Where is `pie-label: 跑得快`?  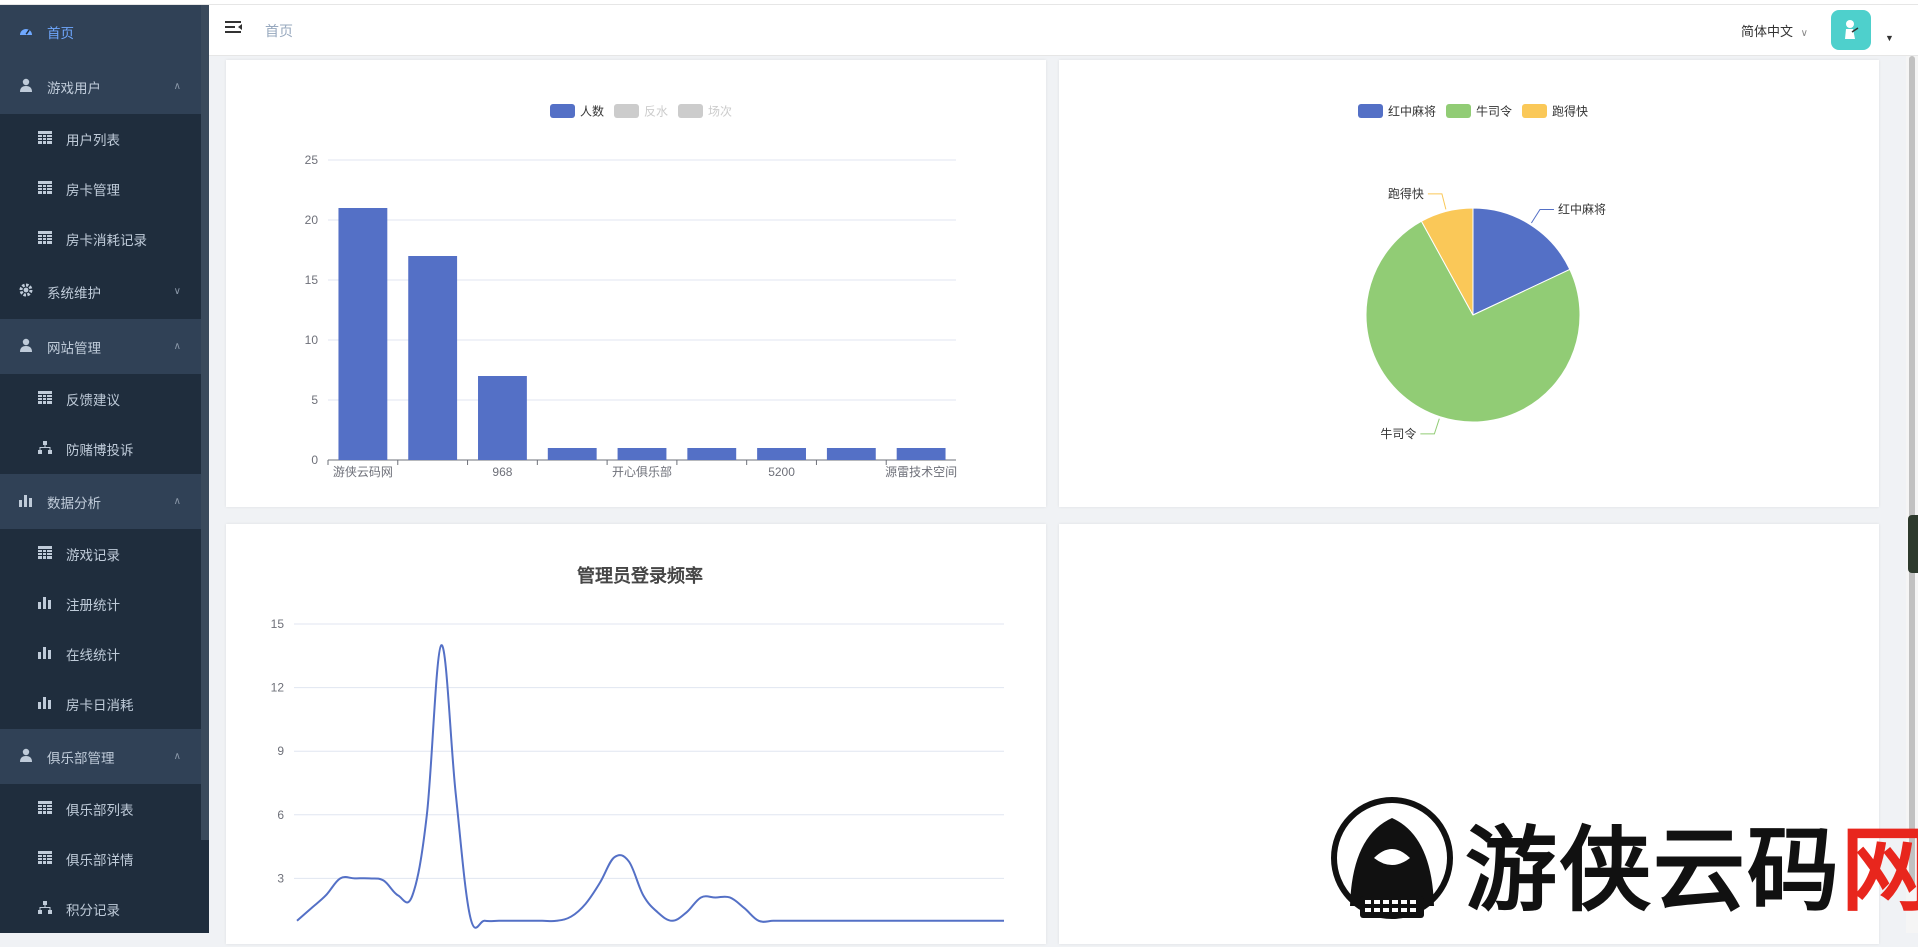 pie-label: 跑得快 is located at coordinates (1406, 193).